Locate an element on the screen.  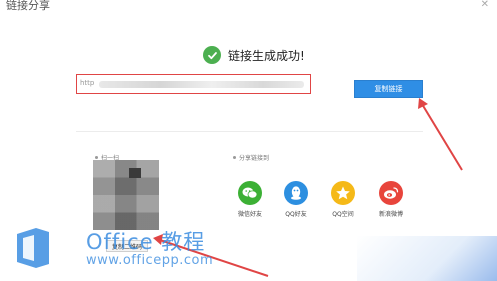
share-weibo-button: 新浪微博 is located at coordinates (391, 199).